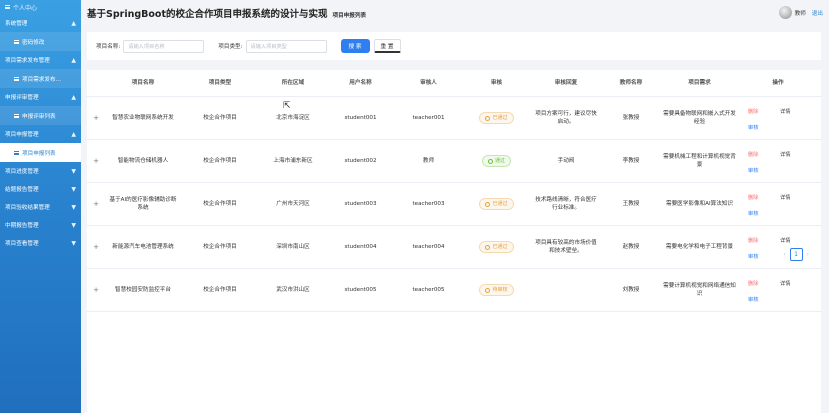  What do you see at coordinates (73, 171) in the screenshot?
I see `chevron-icon: ▼` at bounding box center [73, 171].